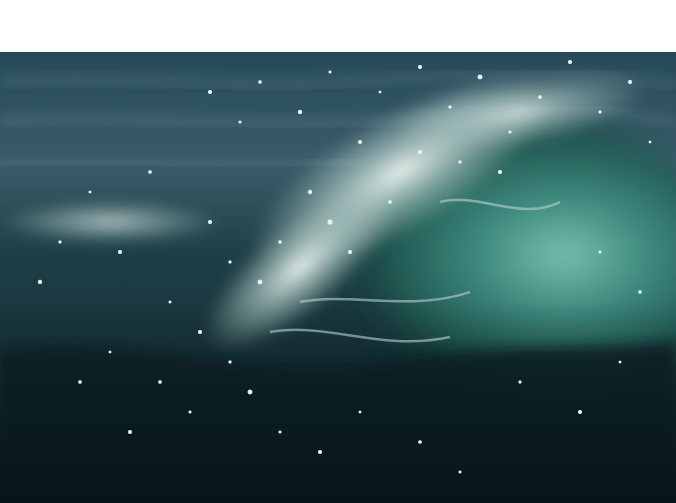  What do you see at coordinates (338, 26) in the screenshot?
I see `top-whitespace` at bounding box center [338, 26].